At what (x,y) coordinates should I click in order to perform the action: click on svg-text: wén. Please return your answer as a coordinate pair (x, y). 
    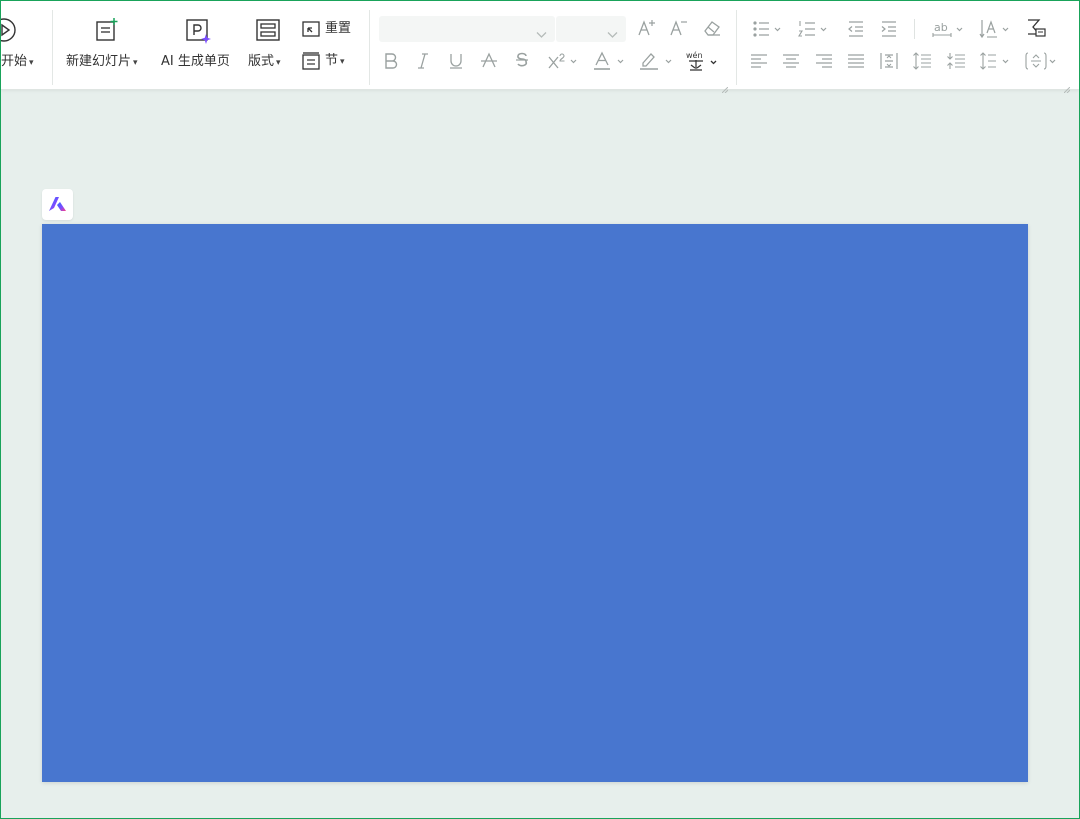
    Looking at the image, I should click on (694, 55).